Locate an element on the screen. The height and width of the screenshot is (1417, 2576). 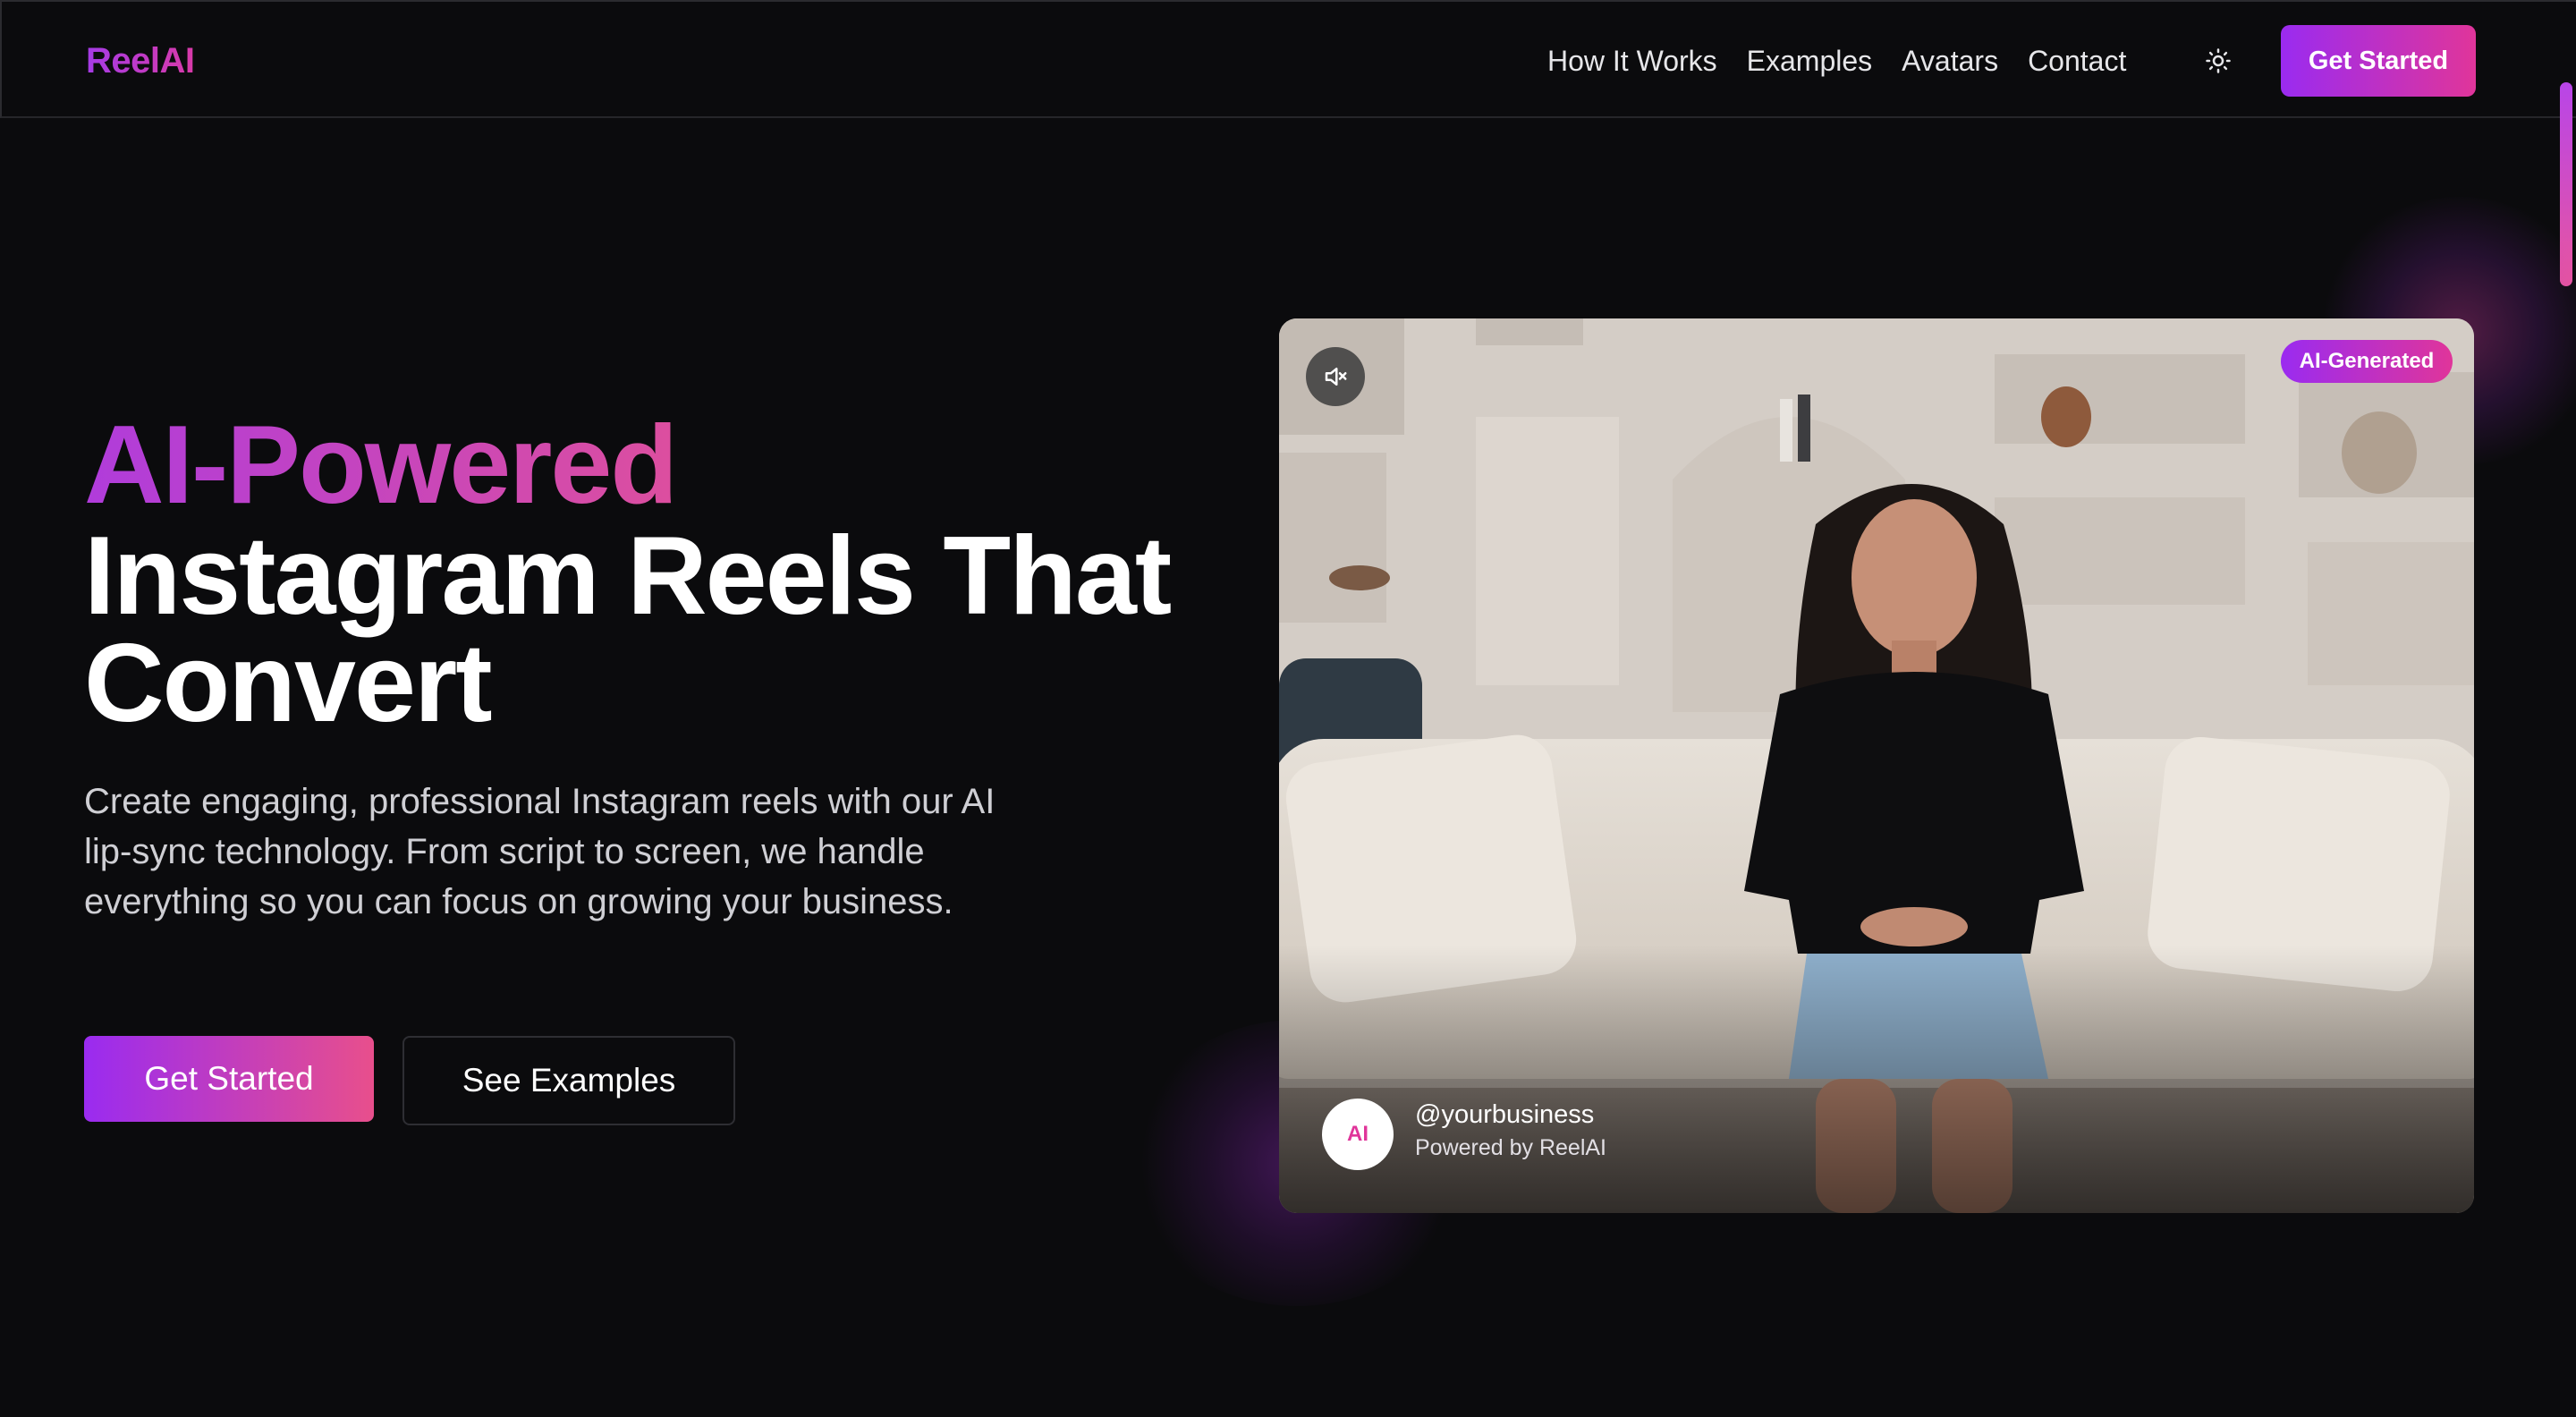
sun-icon is located at coordinates (2218, 61).